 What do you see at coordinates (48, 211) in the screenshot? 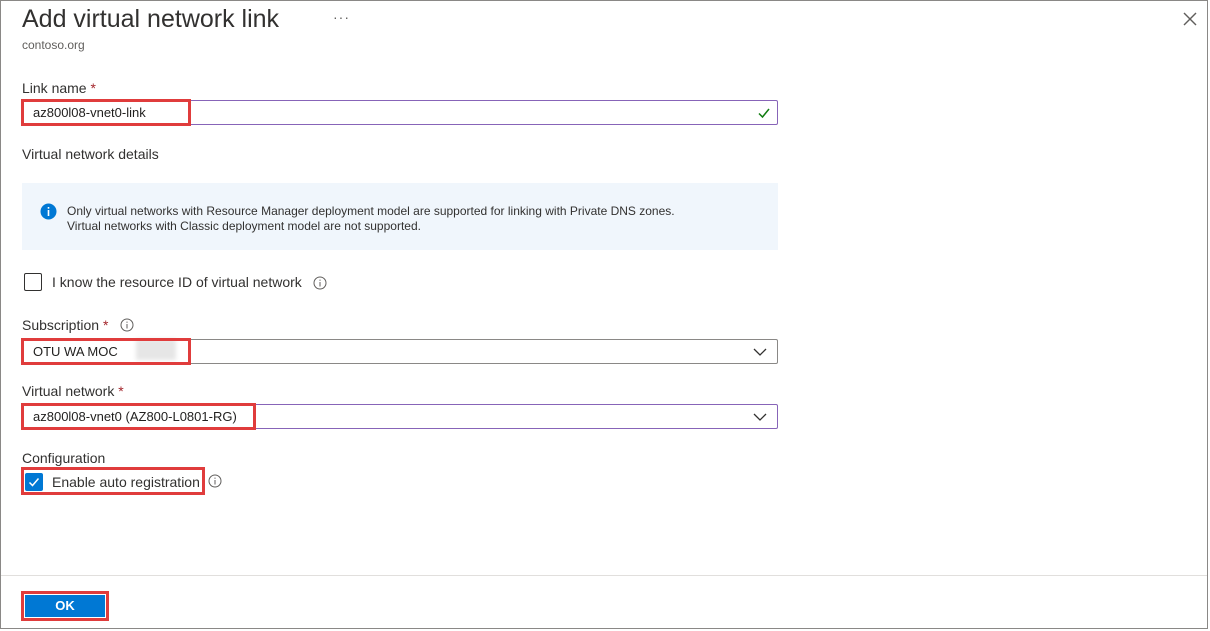
I see `info-icon` at bounding box center [48, 211].